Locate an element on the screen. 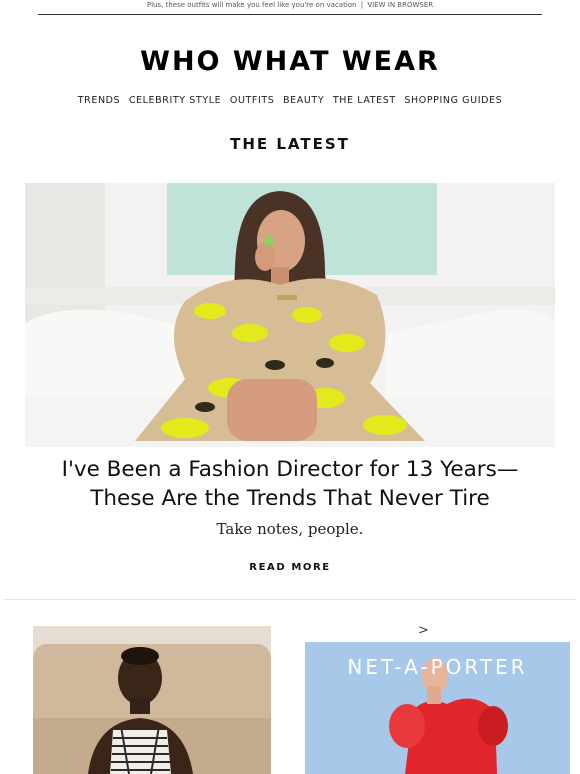 This screenshot has width=580, height=774. outfit-photo-illustration is located at coordinates (152, 700).